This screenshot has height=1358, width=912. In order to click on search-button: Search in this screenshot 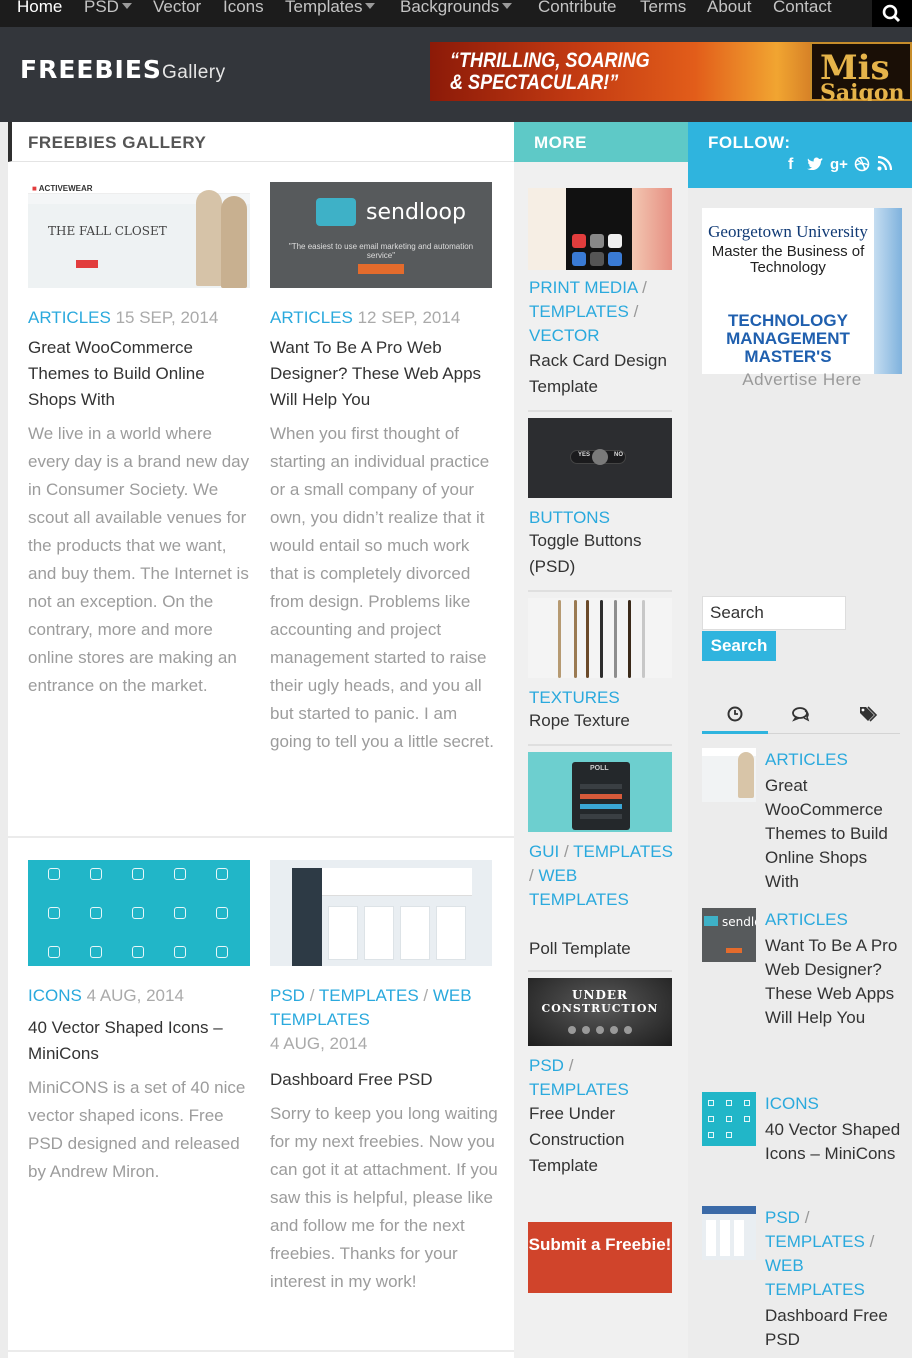, I will do `click(739, 646)`.